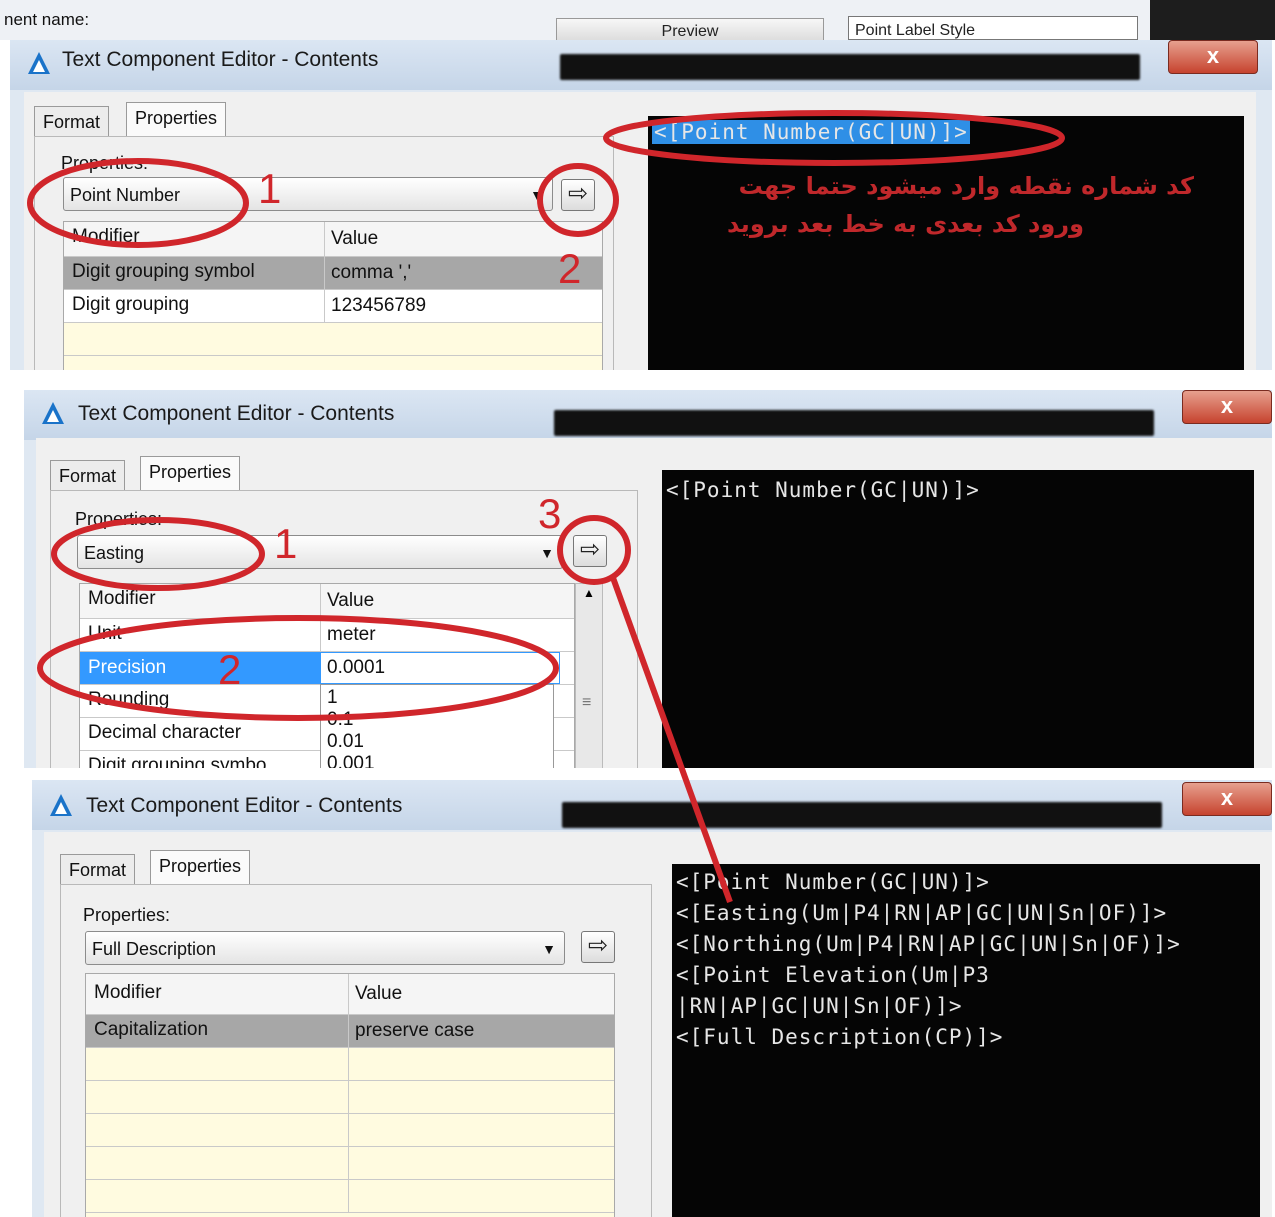 This screenshot has height=1217, width=1275. I want to click on step-marker: 2, so click(230, 669).